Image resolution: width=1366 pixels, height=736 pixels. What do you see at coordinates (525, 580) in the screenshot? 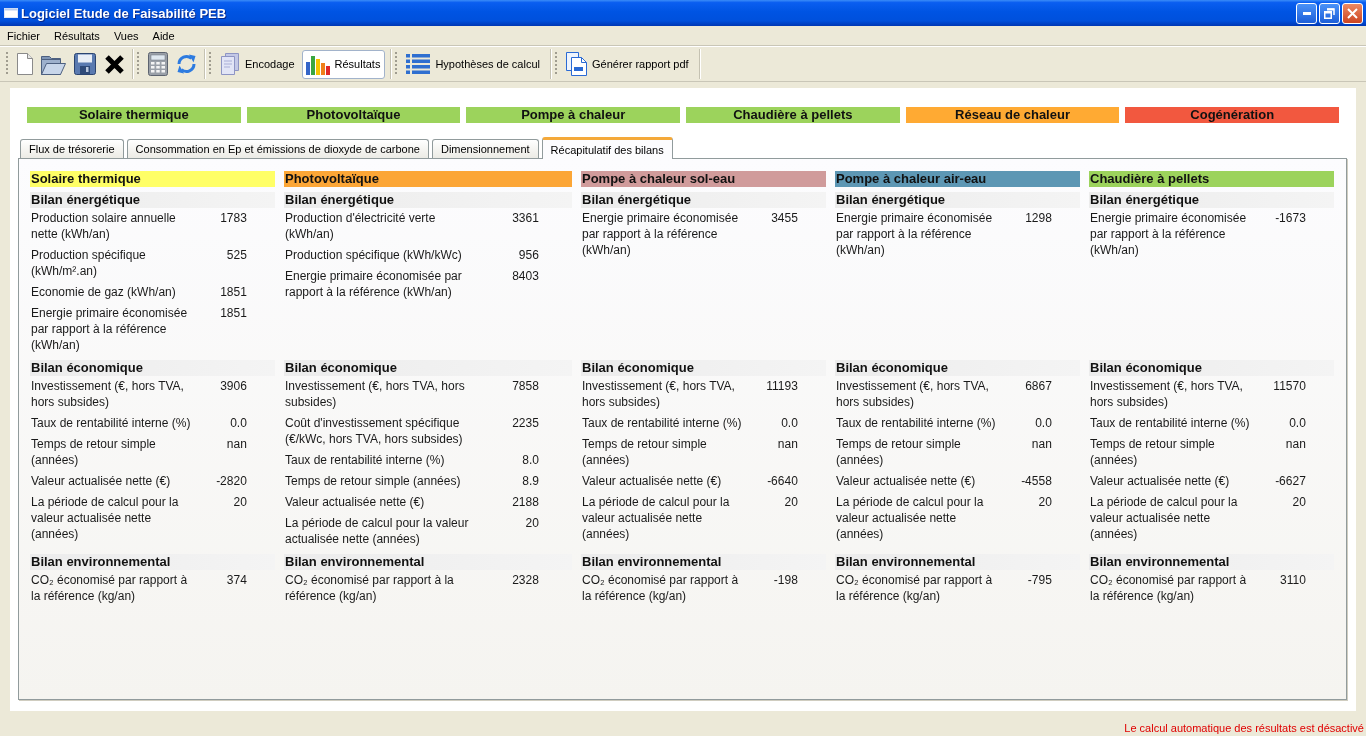
I see `metric-value: 2328` at bounding box center [525, 580].